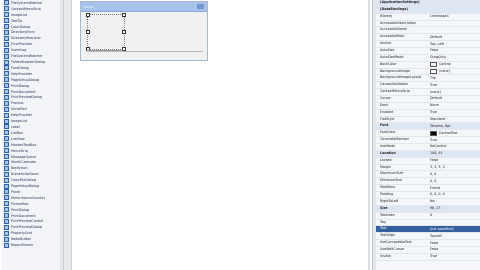 The image size is (480, 270). I want to click on property-value: ControlText, so click(454, 133).